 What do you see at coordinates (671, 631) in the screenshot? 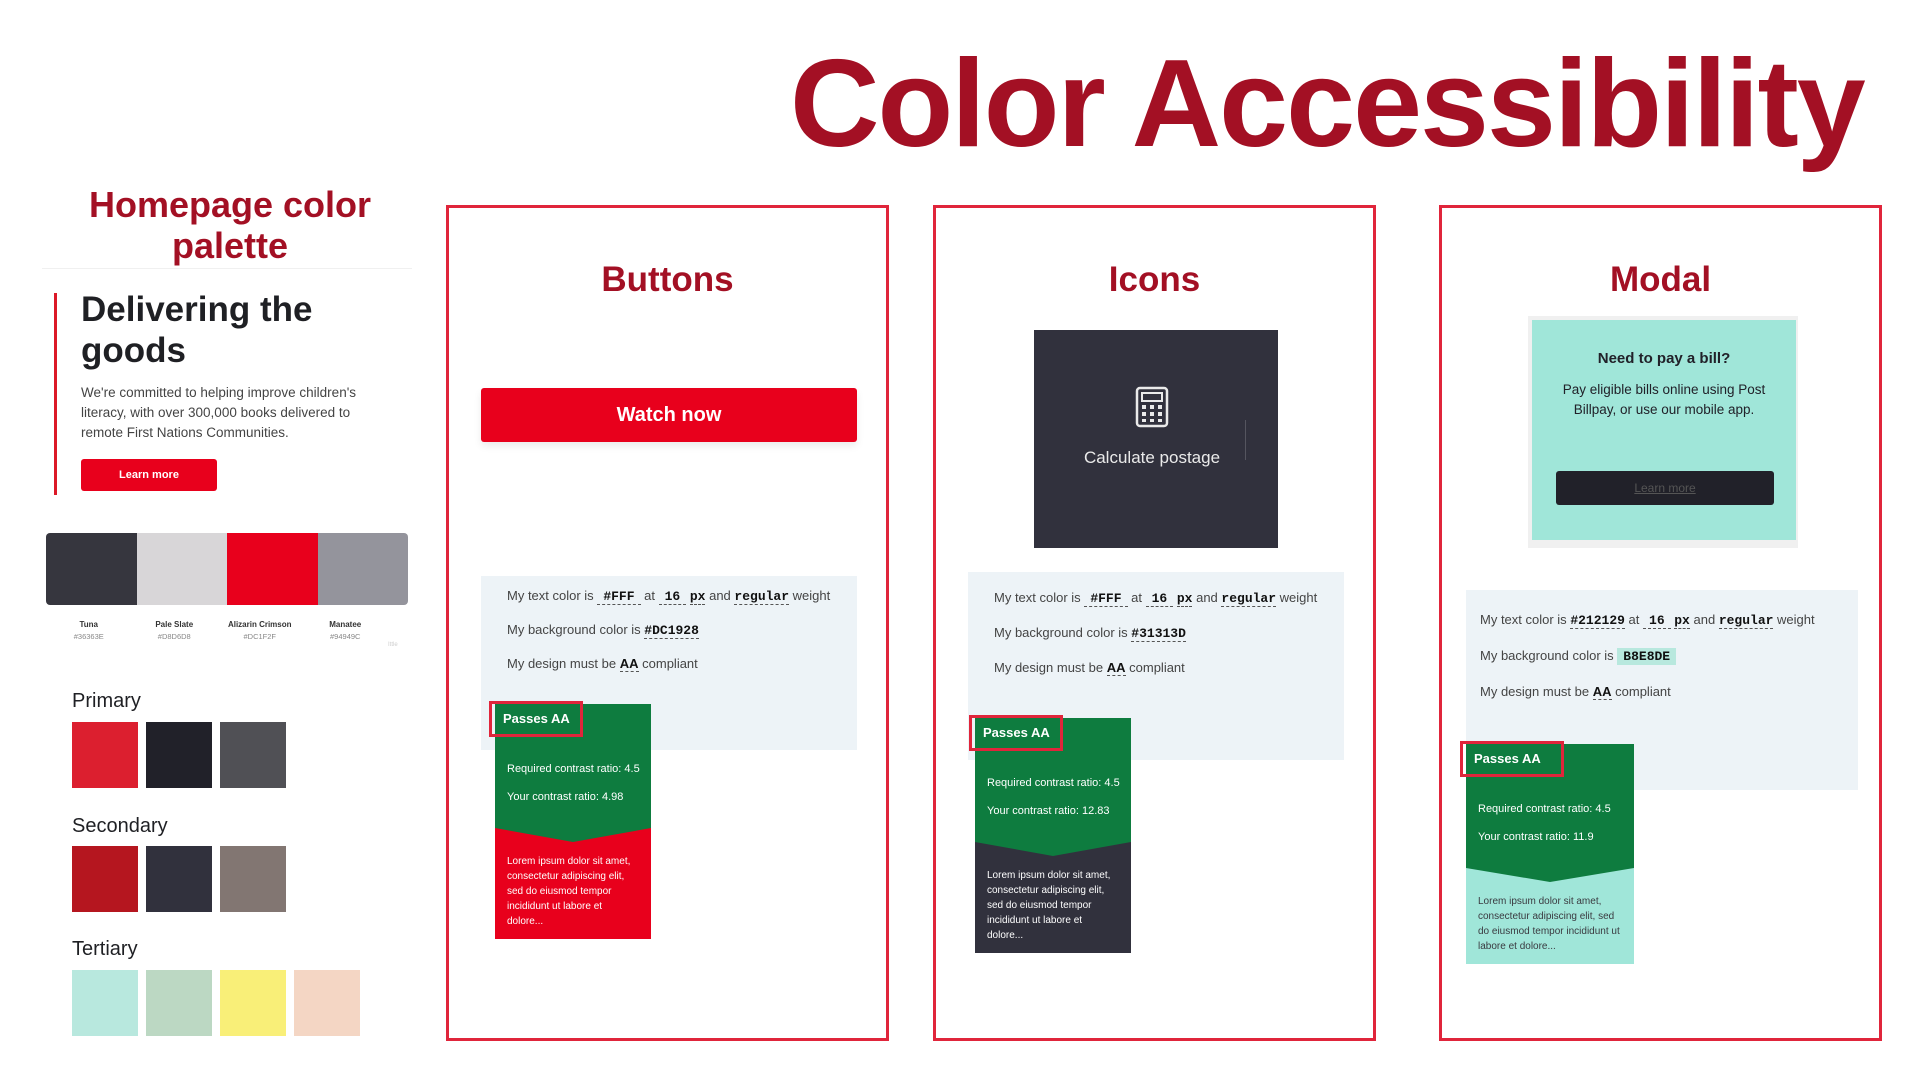
I see `bg-color-value: #DC1928` at bounding box center [671, 631].